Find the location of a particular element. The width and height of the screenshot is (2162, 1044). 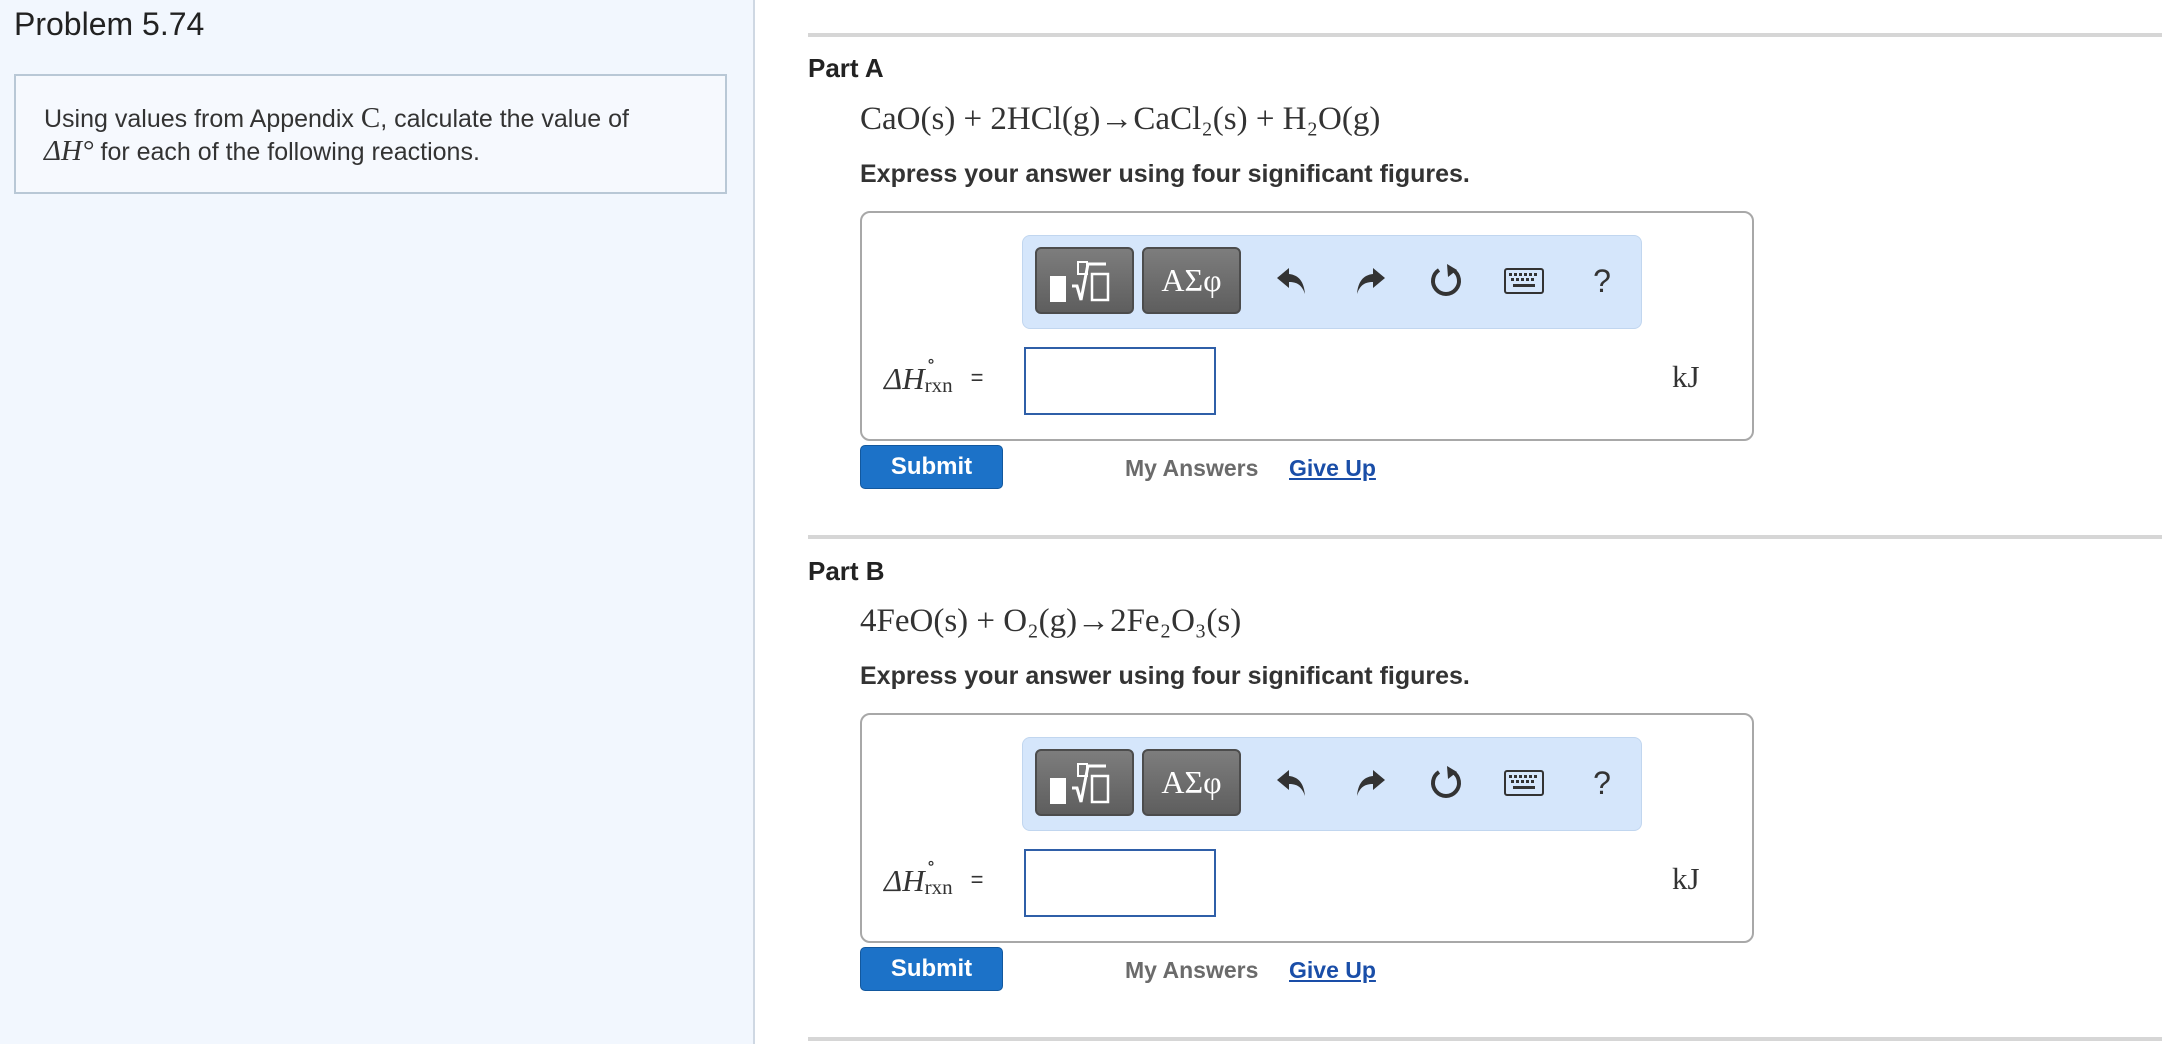

part-a-units: kJ is located at coordinates (1686, 376).